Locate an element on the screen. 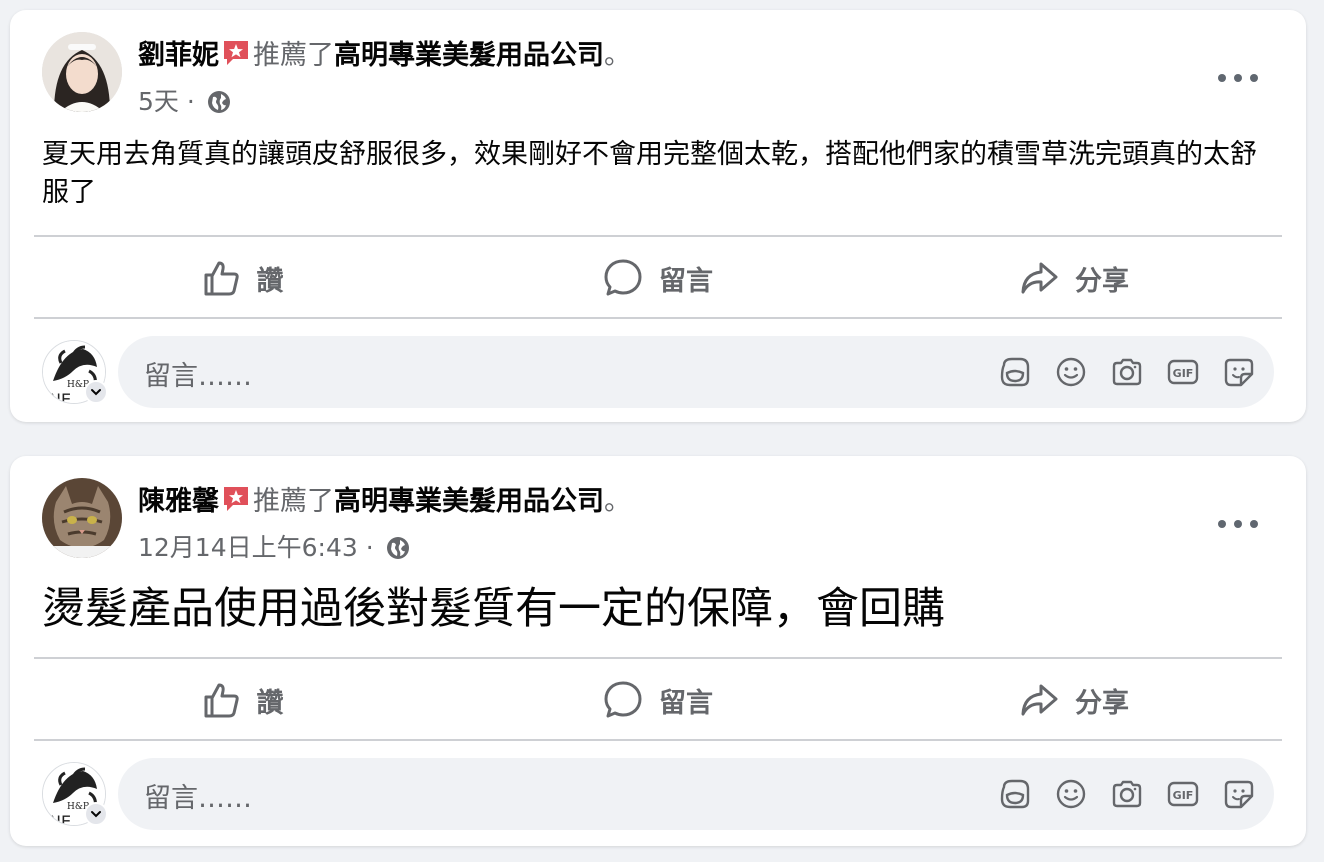  post-title: 陳雅馨 推薦了高明專業美髮用品公司。 is located at coordinates (384, 501).